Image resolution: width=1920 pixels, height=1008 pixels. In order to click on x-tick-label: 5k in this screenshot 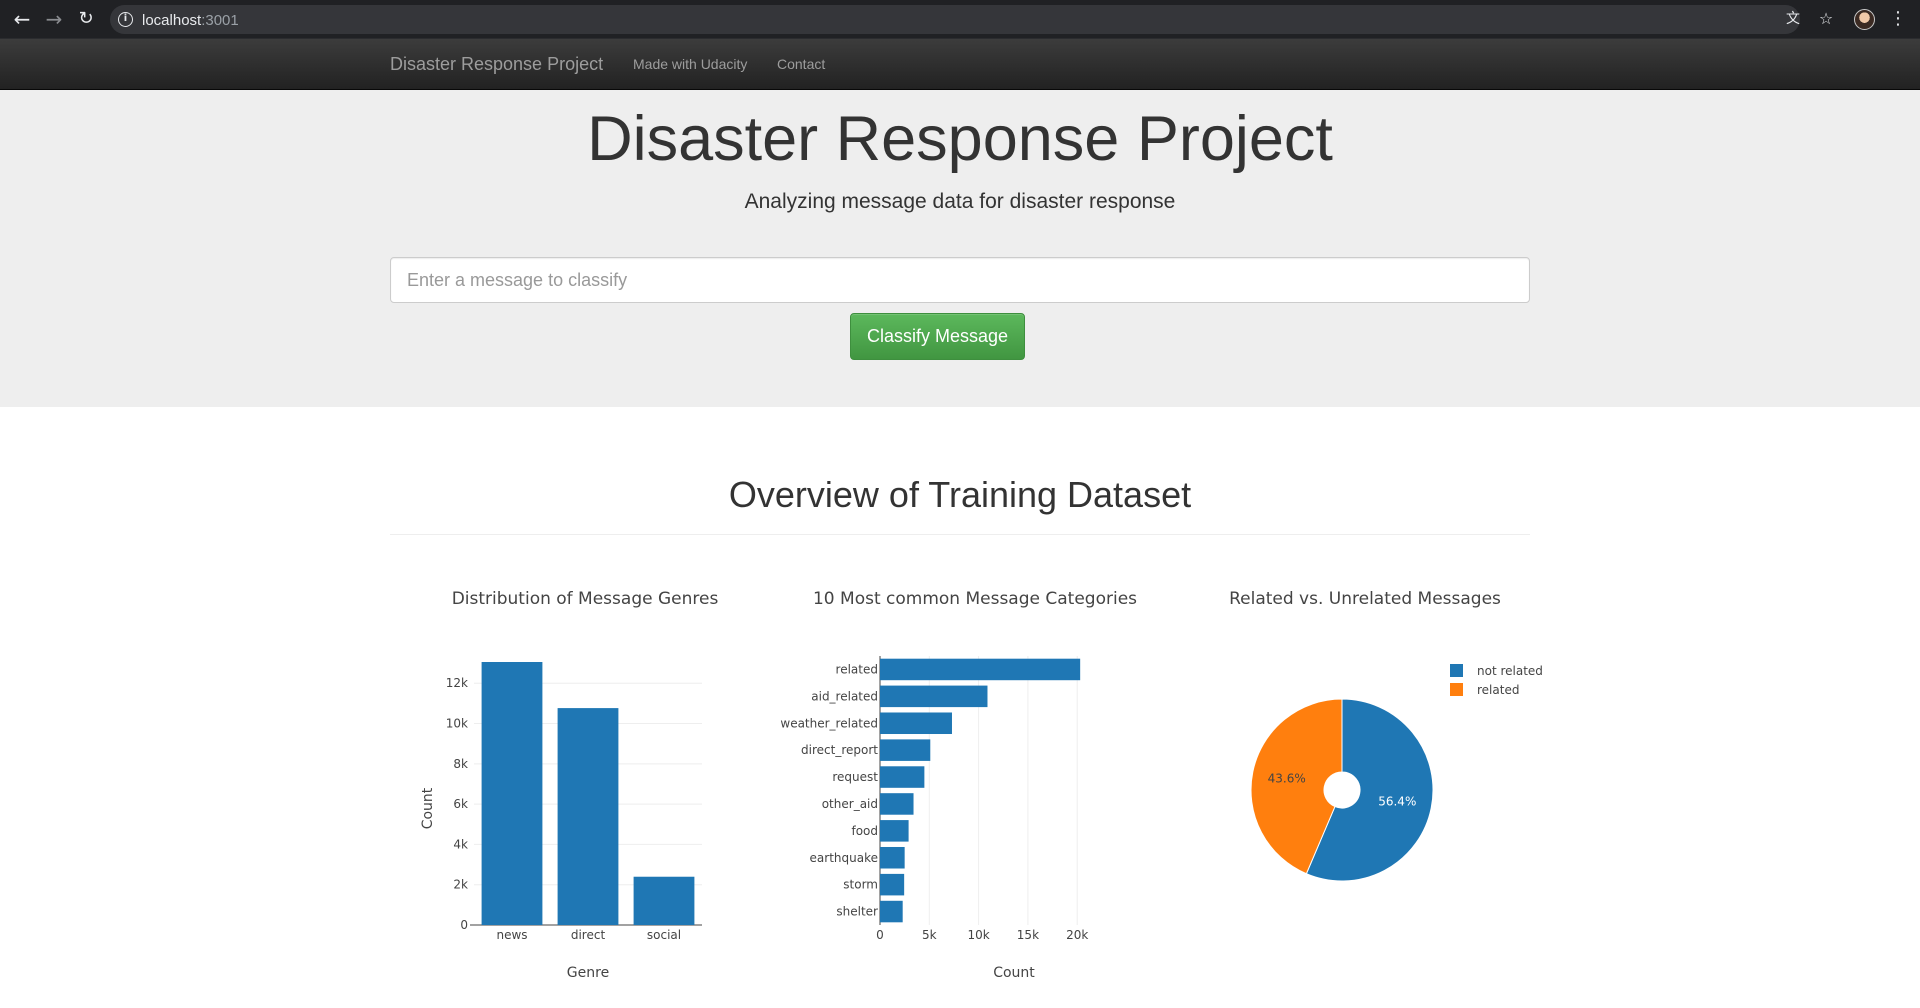, I will do `click(929, 935)`.